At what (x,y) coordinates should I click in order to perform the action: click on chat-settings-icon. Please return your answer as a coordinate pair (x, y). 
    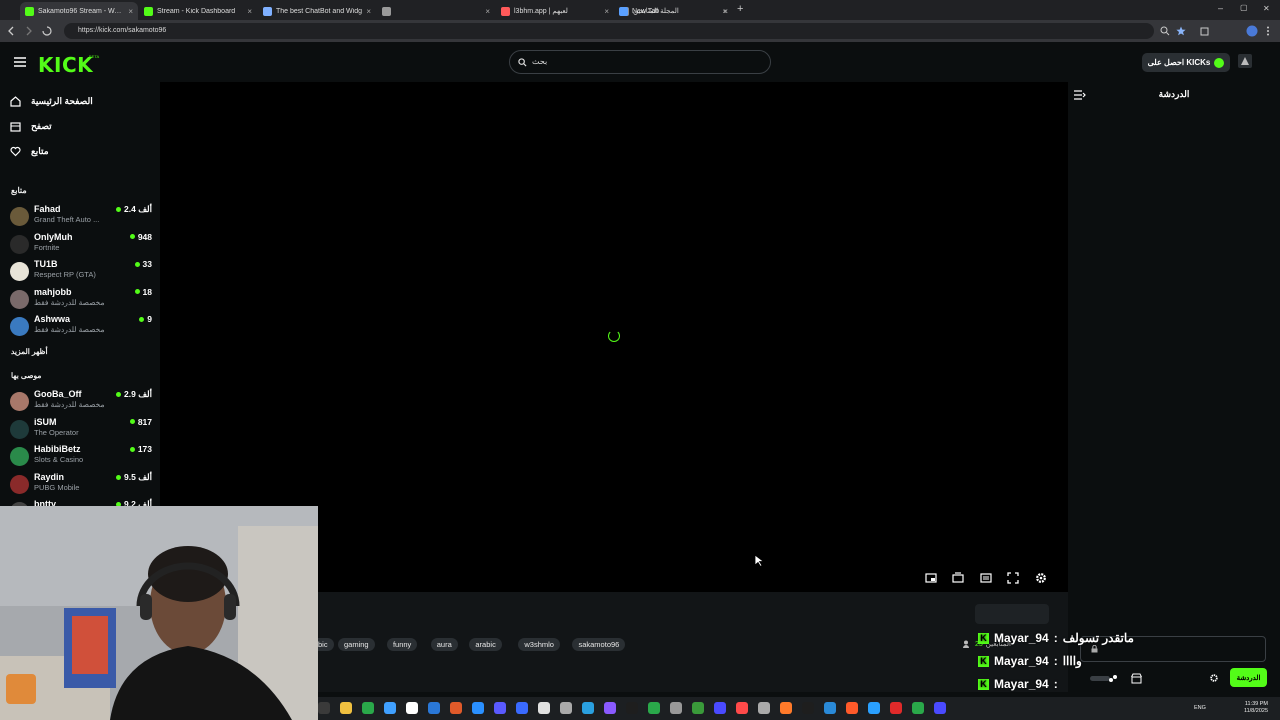
    Looking at the image, I should click on (1214, 678).